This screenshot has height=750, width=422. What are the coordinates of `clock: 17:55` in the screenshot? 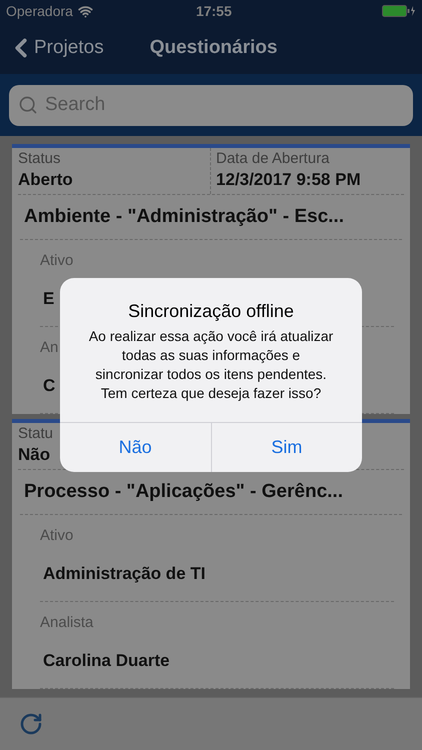 It's located at (214, 11).